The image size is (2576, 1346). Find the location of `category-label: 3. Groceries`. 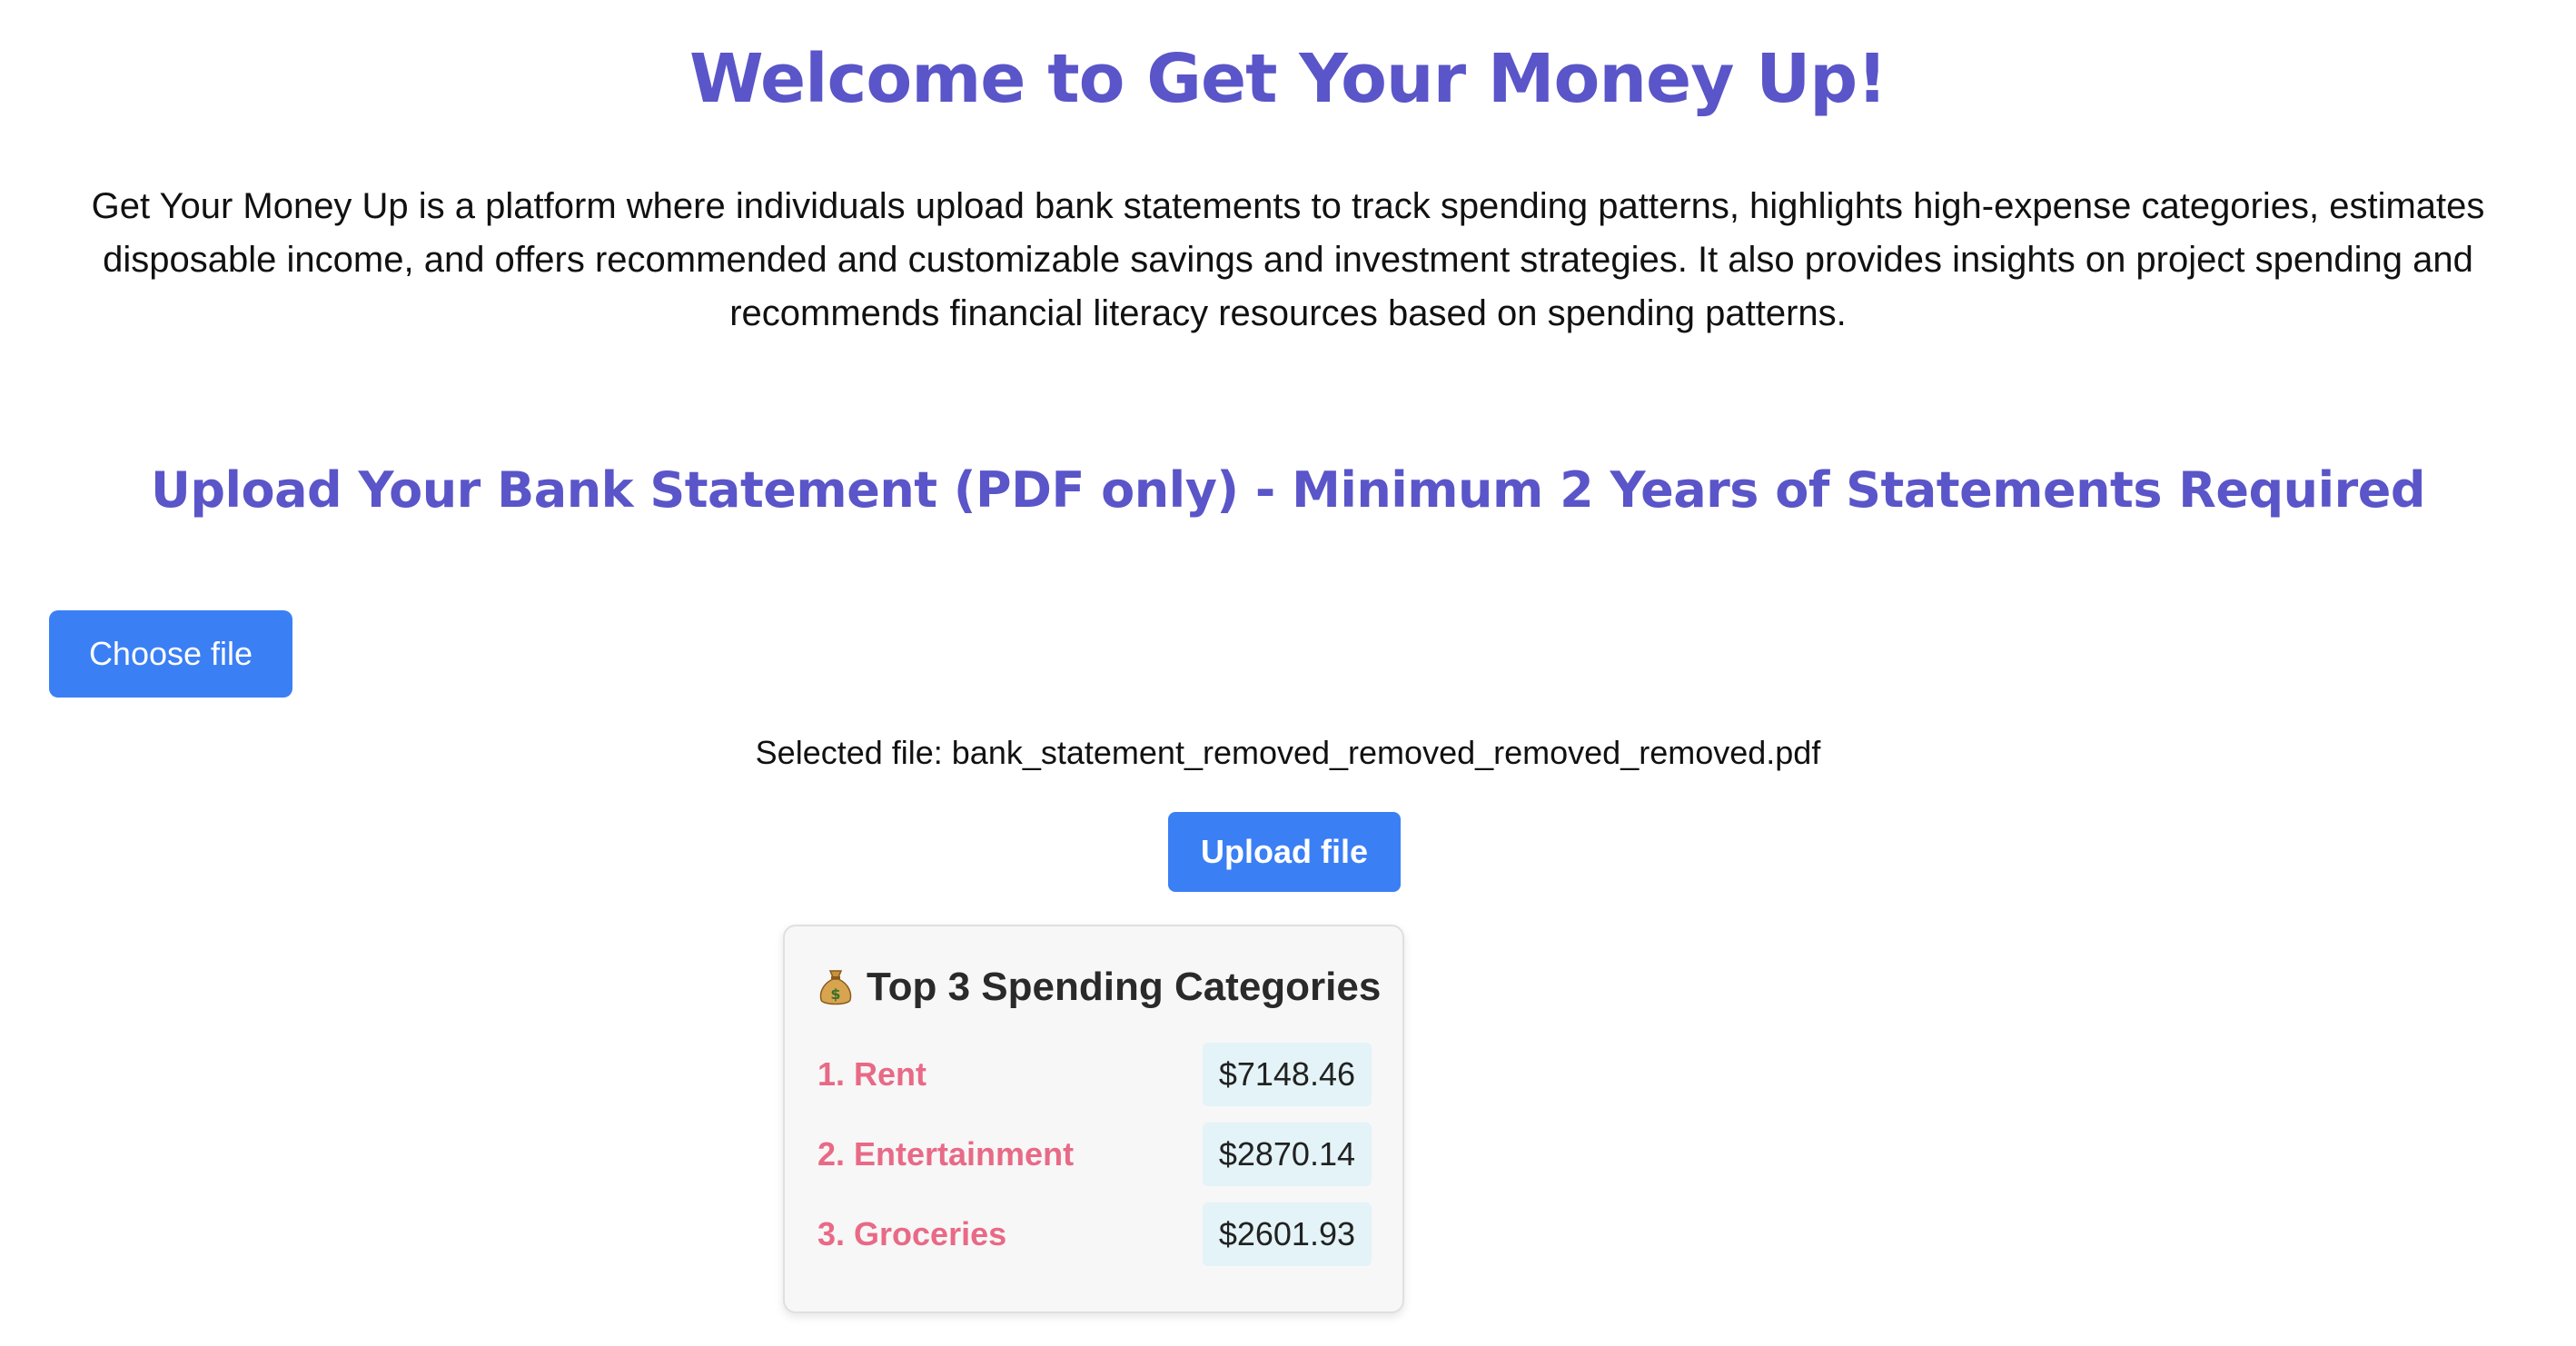

category-label: 3. Groceries is located at coordinates (912, 1234).